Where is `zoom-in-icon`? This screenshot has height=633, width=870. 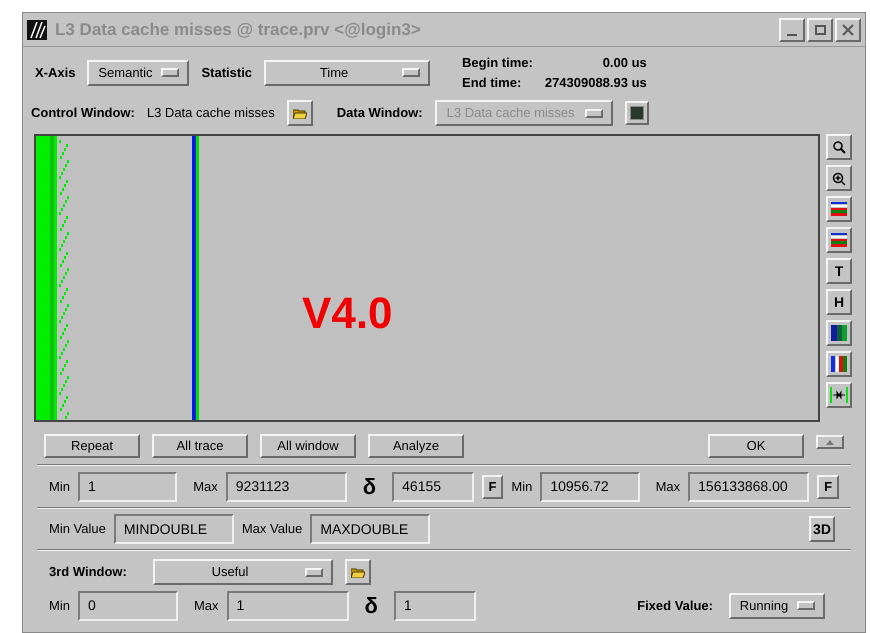 zoom-in-icon is located at coordinates (839, 178).